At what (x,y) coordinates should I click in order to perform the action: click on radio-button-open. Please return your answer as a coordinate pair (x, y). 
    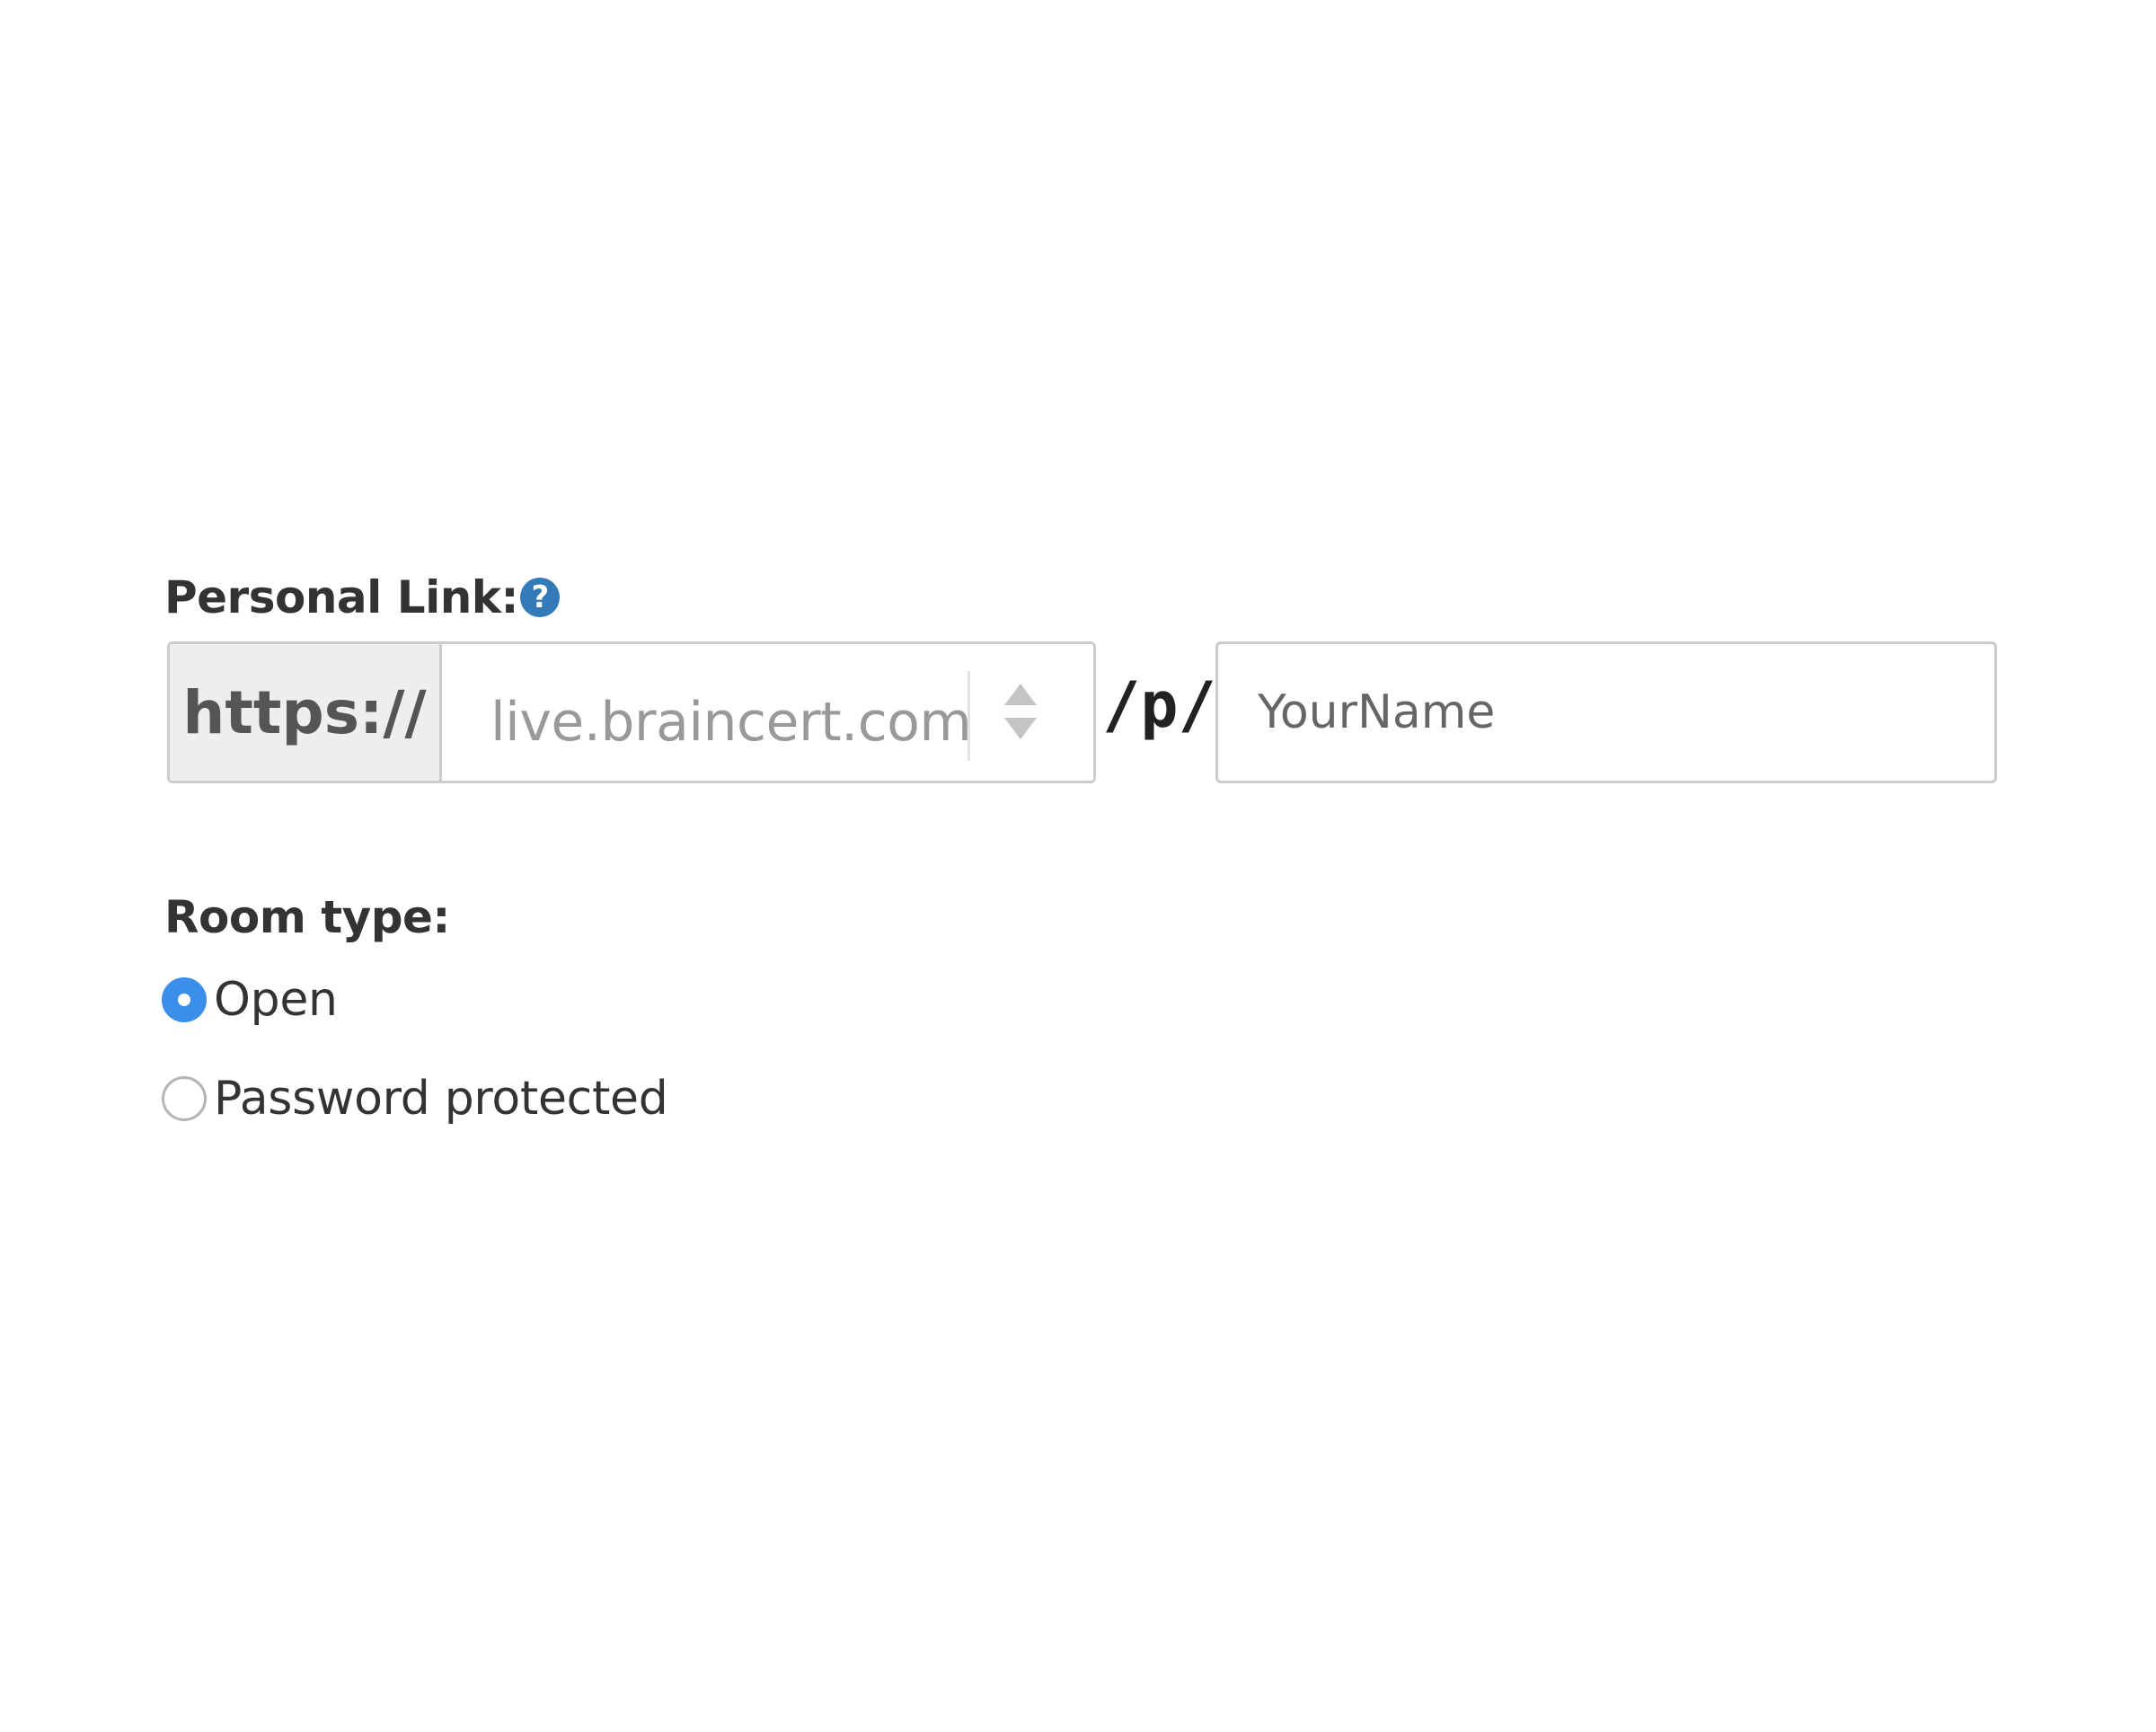
    Looking at the image, I should click on (184, 999).